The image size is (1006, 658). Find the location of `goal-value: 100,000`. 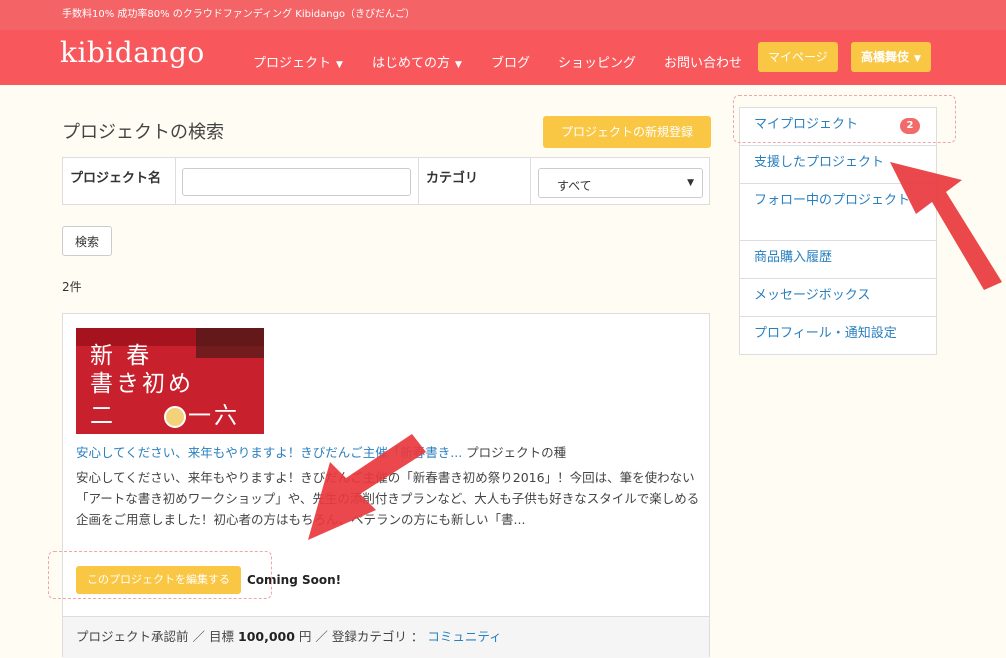

goal-value: 100,000 is located at coordinates (266, 636).